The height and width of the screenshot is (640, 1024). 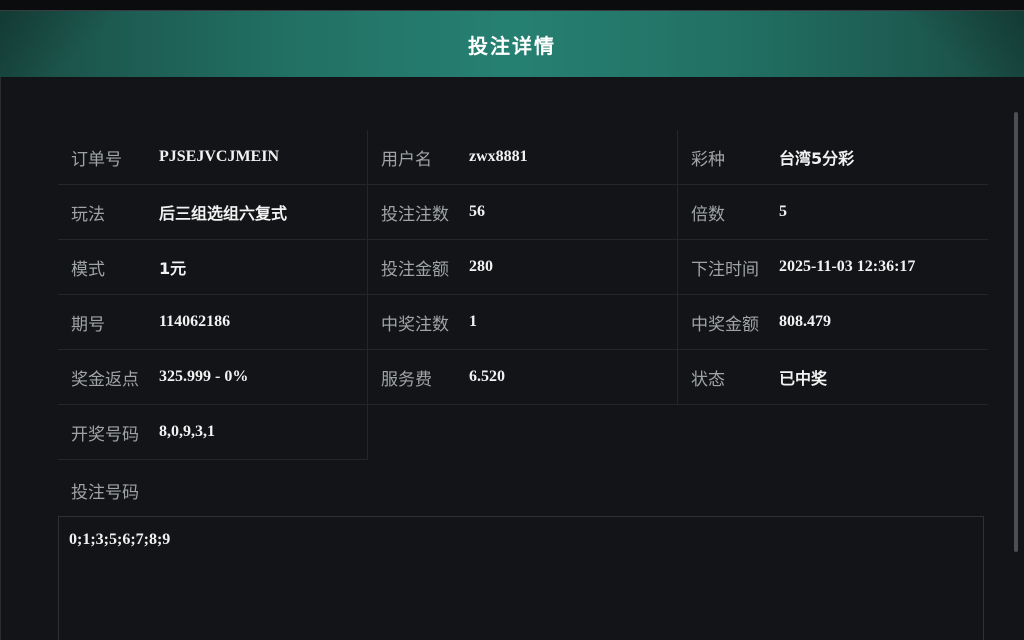 What do you see at coordinates (88, 269) in the screenshot?
I see `detail-label: 模式` at bounding box center [88, 269].